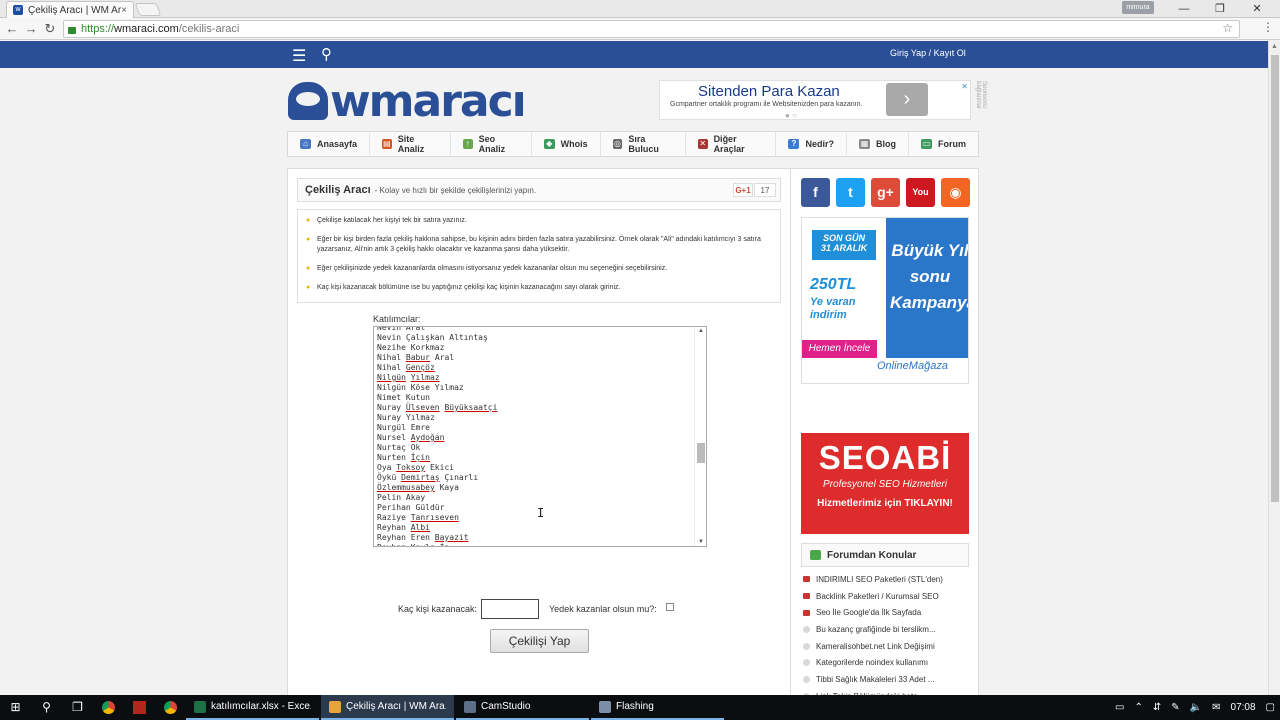 The image size is (1280, 720). I want to click on nav-label: Whois, so click(574, 144).